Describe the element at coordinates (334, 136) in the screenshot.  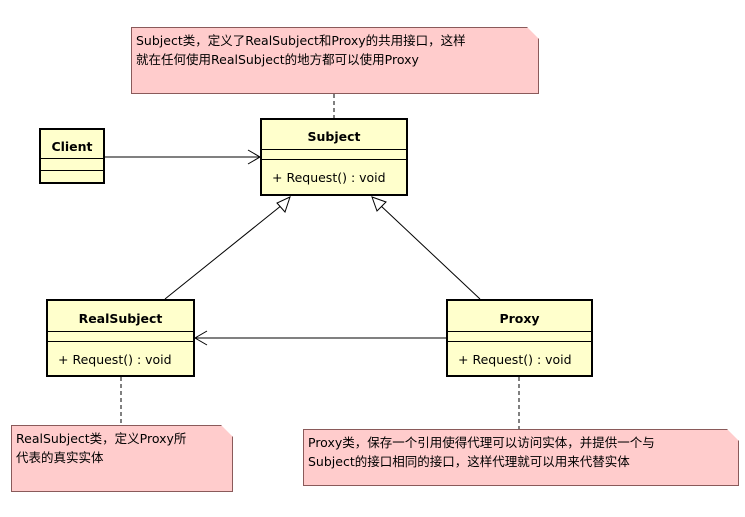
I see `class-name: Subject` at that location.